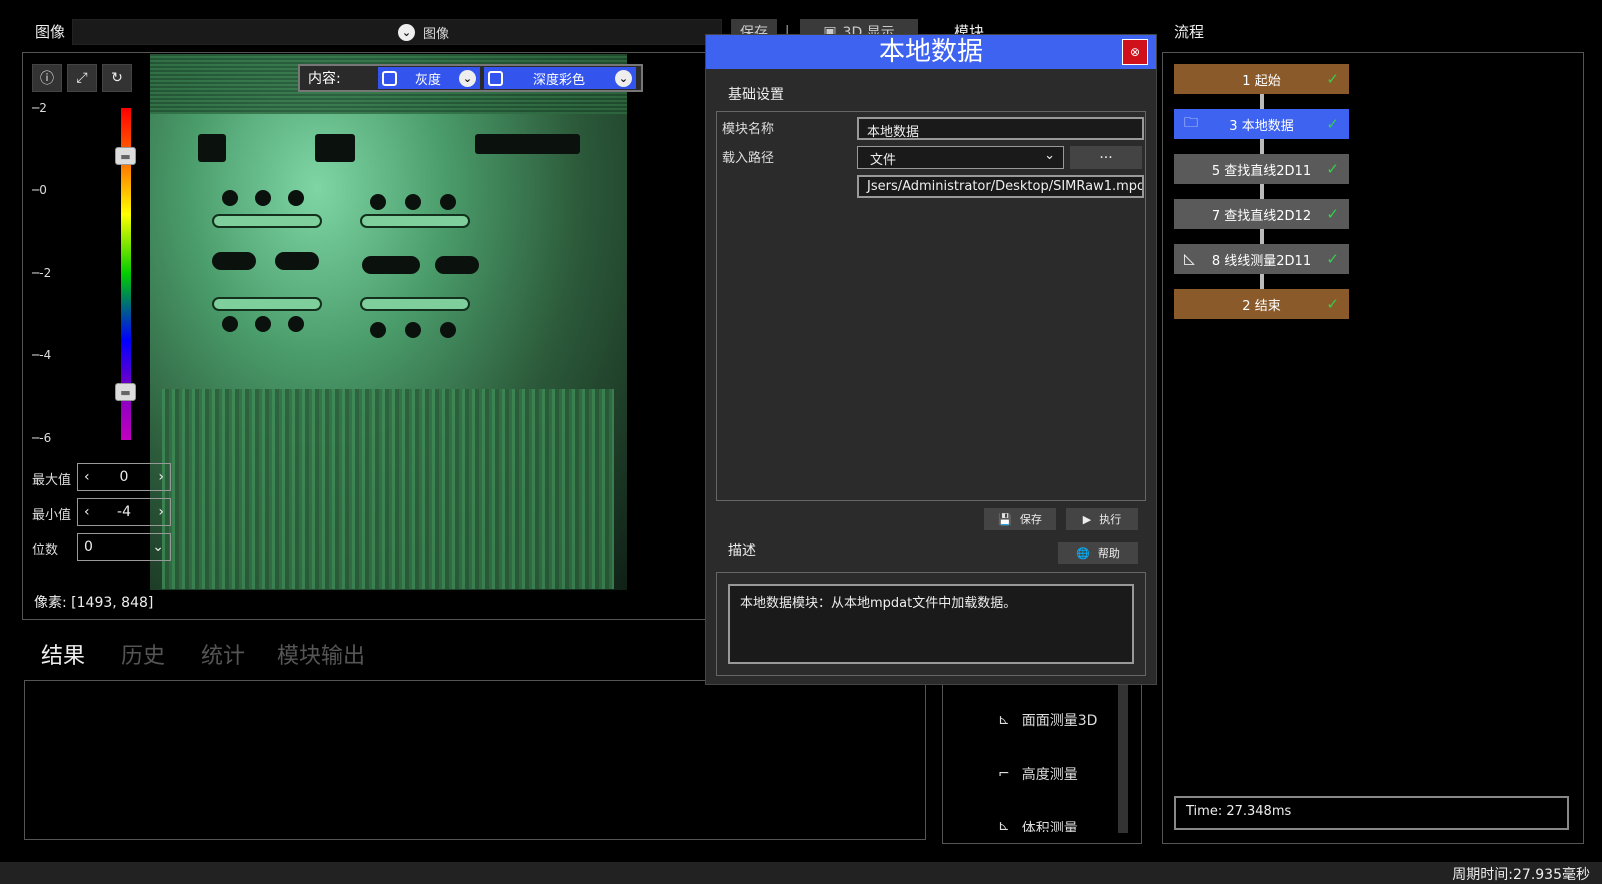 This screenshot has height=884, width=1602. Describe the element at coordinates (42, 355) in the screenshot. I see `colorbar-tick: ─-4` at that location.